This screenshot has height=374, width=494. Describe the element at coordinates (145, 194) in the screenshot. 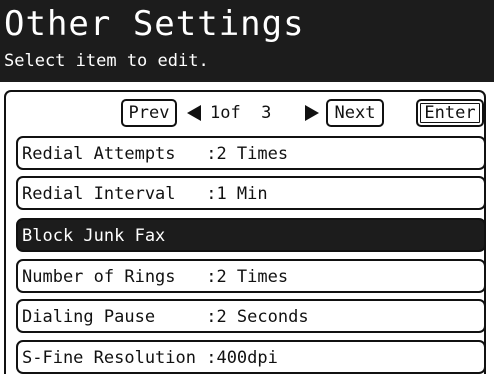

I see `setting-label: Redial Interval :1 Min` at that location.